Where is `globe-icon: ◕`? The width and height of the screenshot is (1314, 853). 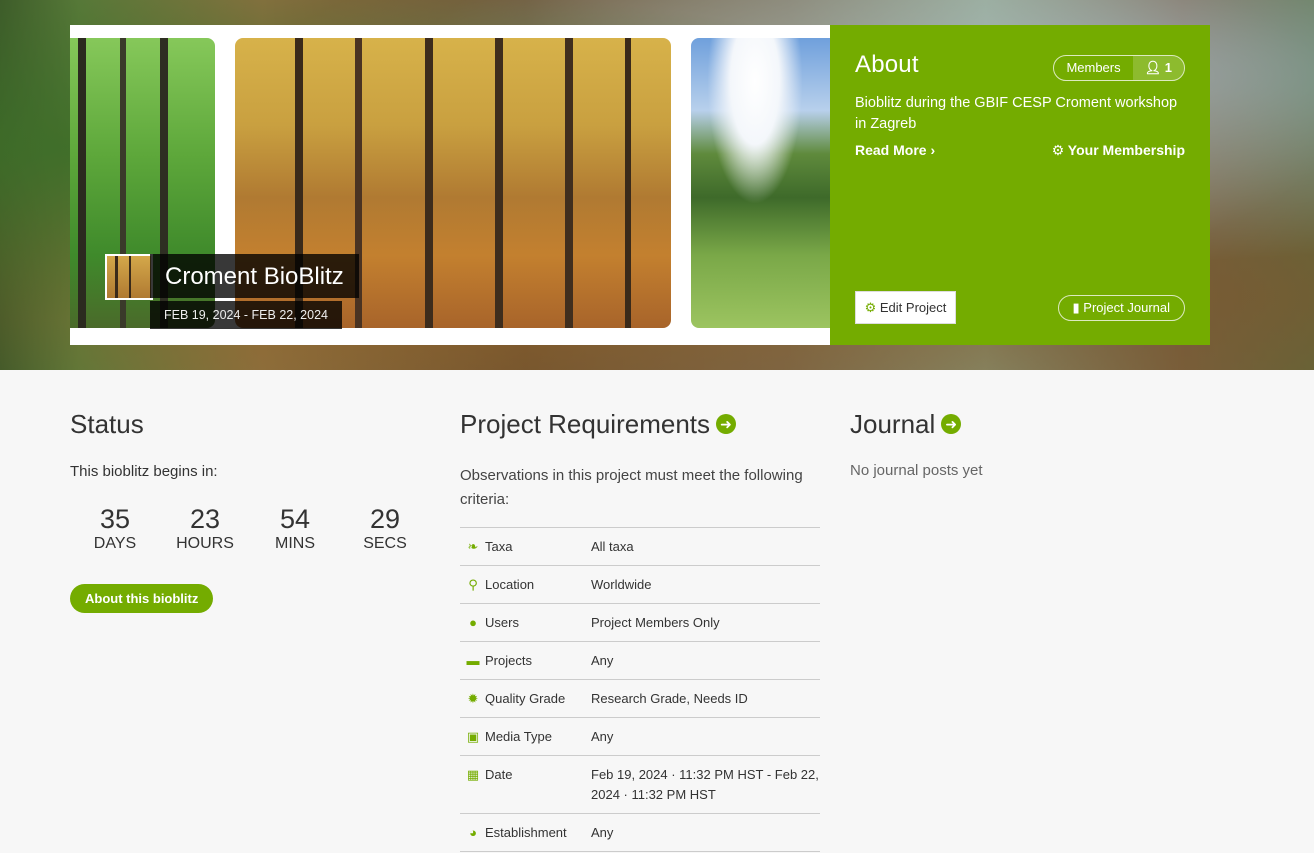
globe-icon: ◕ is located at coordinates (473, 832).